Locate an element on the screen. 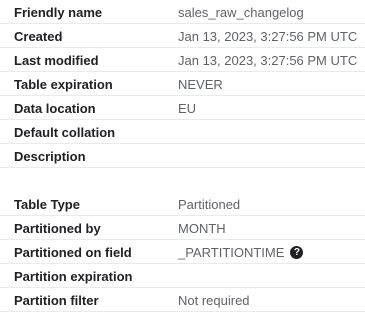 This screenshot has width=365, height=322. detail-label: Partitioned by is located at coordinates (57, 228).